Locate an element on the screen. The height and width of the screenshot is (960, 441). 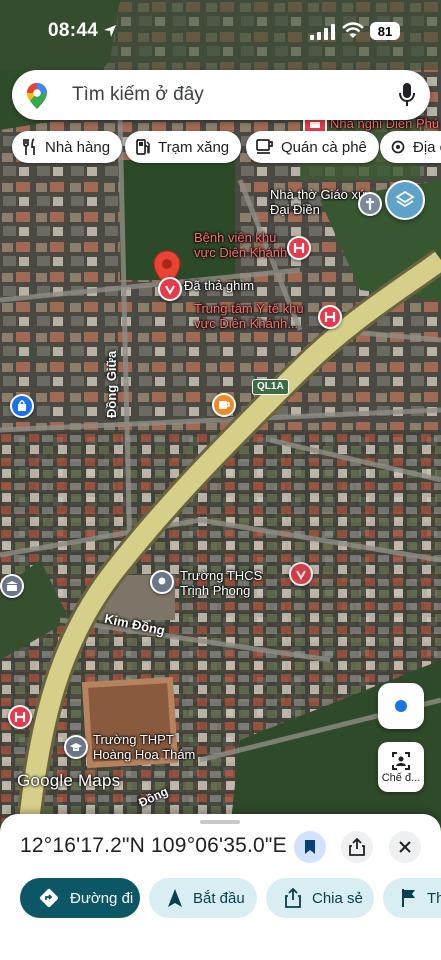
battery-indicator: 81 is located at coordinates (385, 31).